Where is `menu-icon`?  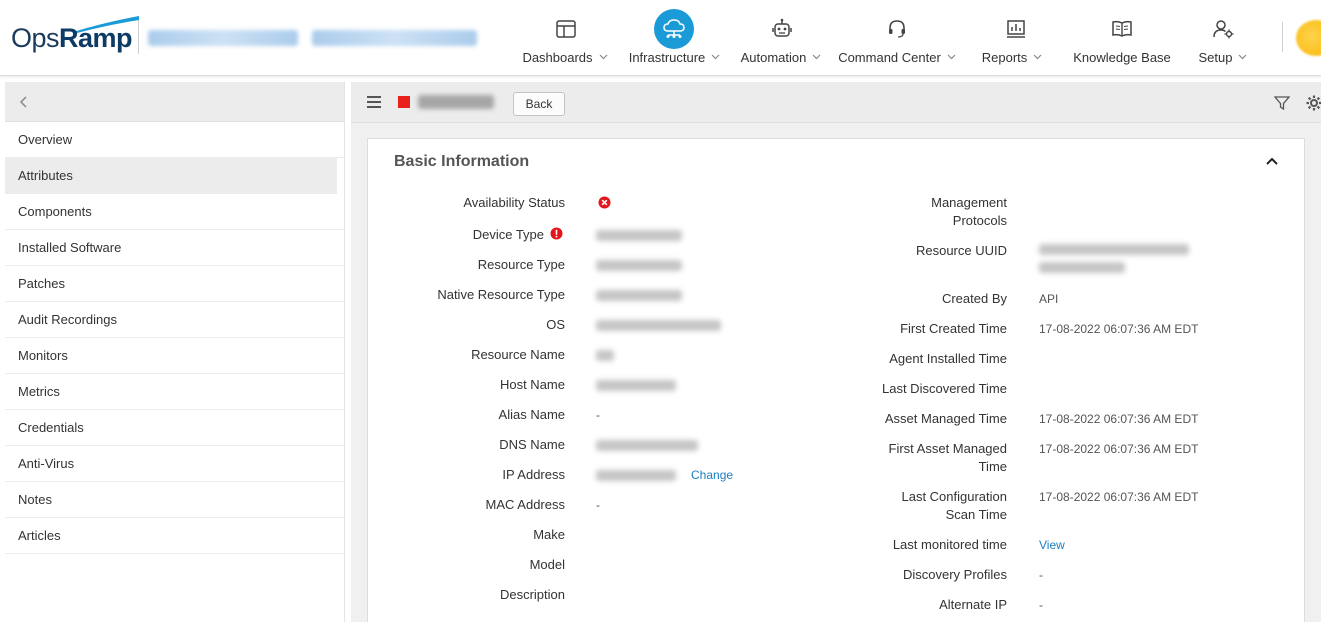
menu-icon is located at coordinates (374, 102).